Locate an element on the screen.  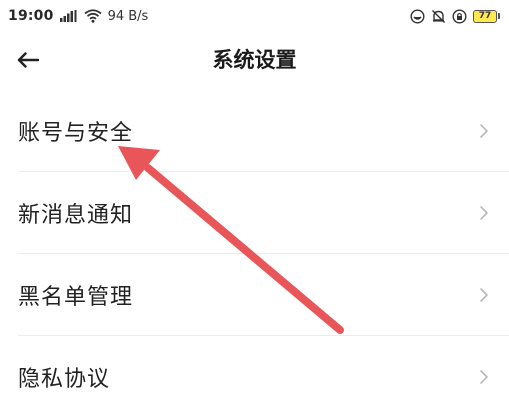
header: 系统设置 is located at coordinates (254, 60).